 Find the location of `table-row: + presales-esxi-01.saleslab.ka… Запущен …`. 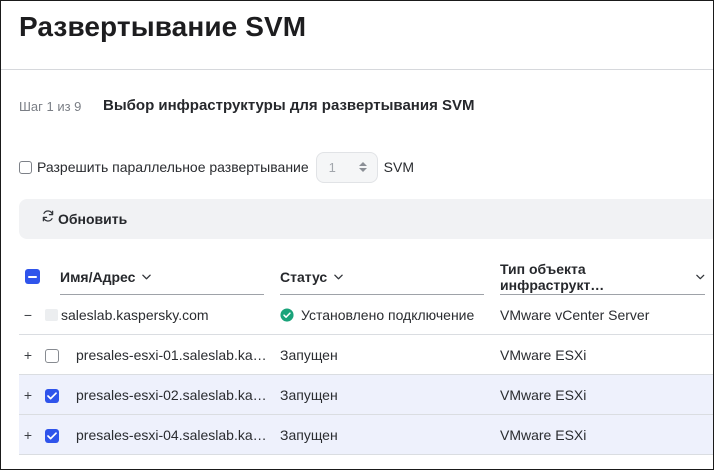

table-row: + presales-esxi-01.saleslab.ka… Запущен … is located at coordinates (366, 355).